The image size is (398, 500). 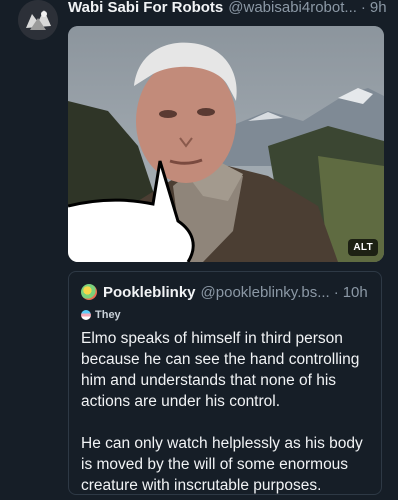 What do you see at coordinates (355, 292) in the screenshot?
I see `quoted-post-timestamp: 10h` at bounding box center [355, 292].